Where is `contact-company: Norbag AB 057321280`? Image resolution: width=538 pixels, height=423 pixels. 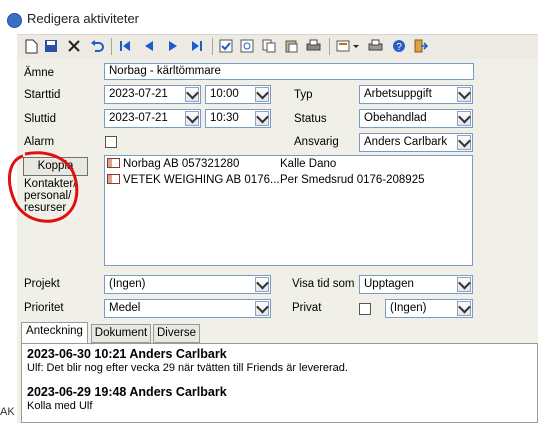
contact-company: Norbag AB 057321280 is located at coordinates (181, 164).